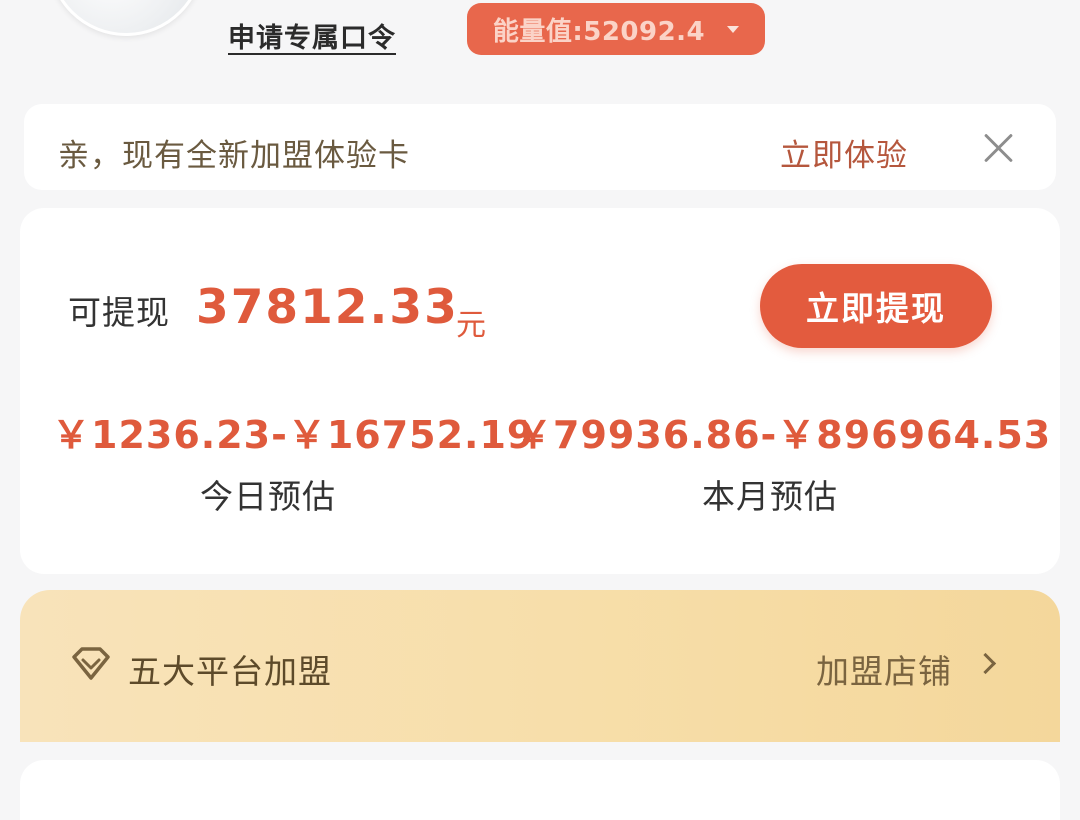 Image resolution: width=1080 pixels, height=820 pixels. What do you see at coordinates (844, 152) in the screenshot?
I see `try-now-link: 立即体验` at bounding box center [844, 152].